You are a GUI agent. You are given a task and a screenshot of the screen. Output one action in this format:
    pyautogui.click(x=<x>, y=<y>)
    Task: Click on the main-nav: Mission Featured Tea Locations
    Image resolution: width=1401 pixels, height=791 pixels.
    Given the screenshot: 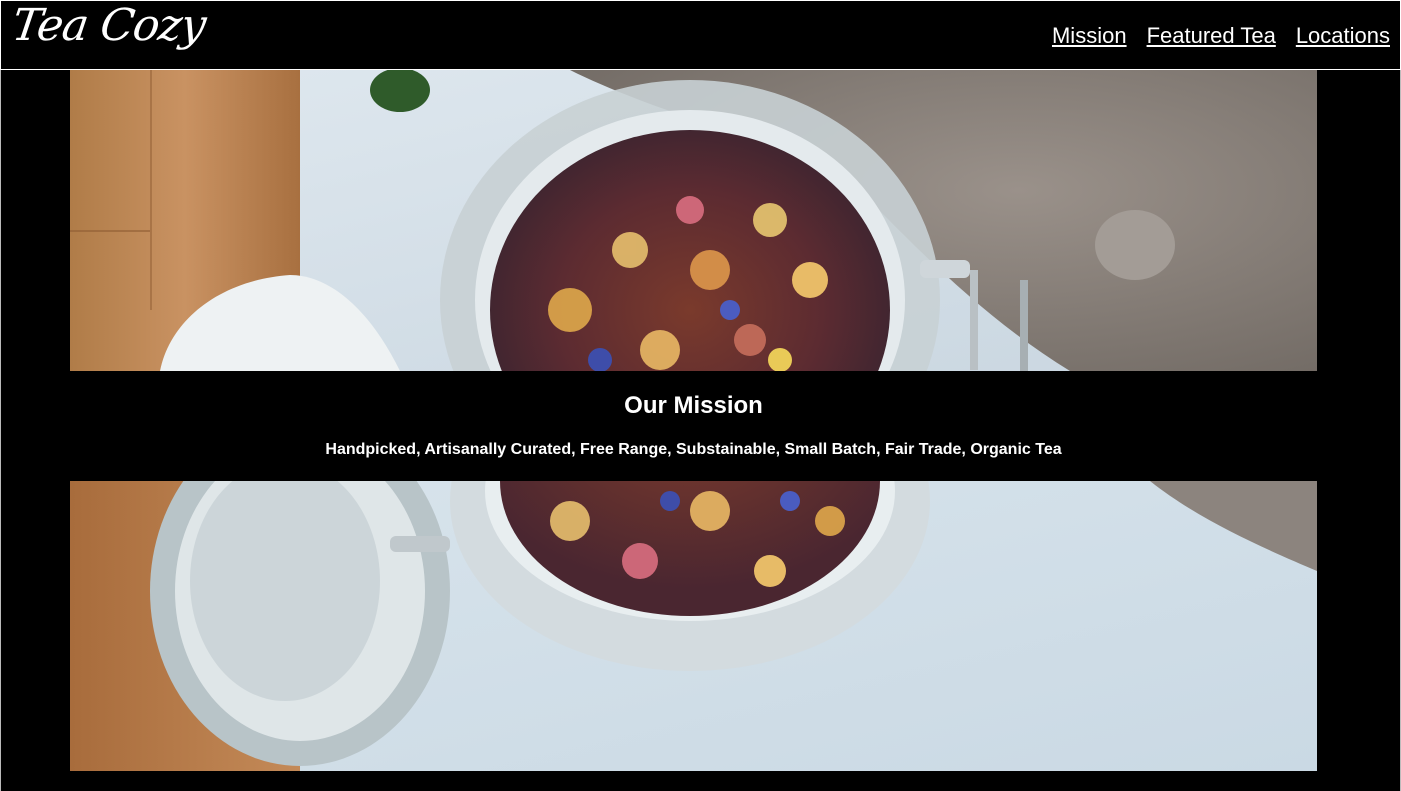 What is the action you would take?
    pyautogui.click(x=1221, y=36)
    